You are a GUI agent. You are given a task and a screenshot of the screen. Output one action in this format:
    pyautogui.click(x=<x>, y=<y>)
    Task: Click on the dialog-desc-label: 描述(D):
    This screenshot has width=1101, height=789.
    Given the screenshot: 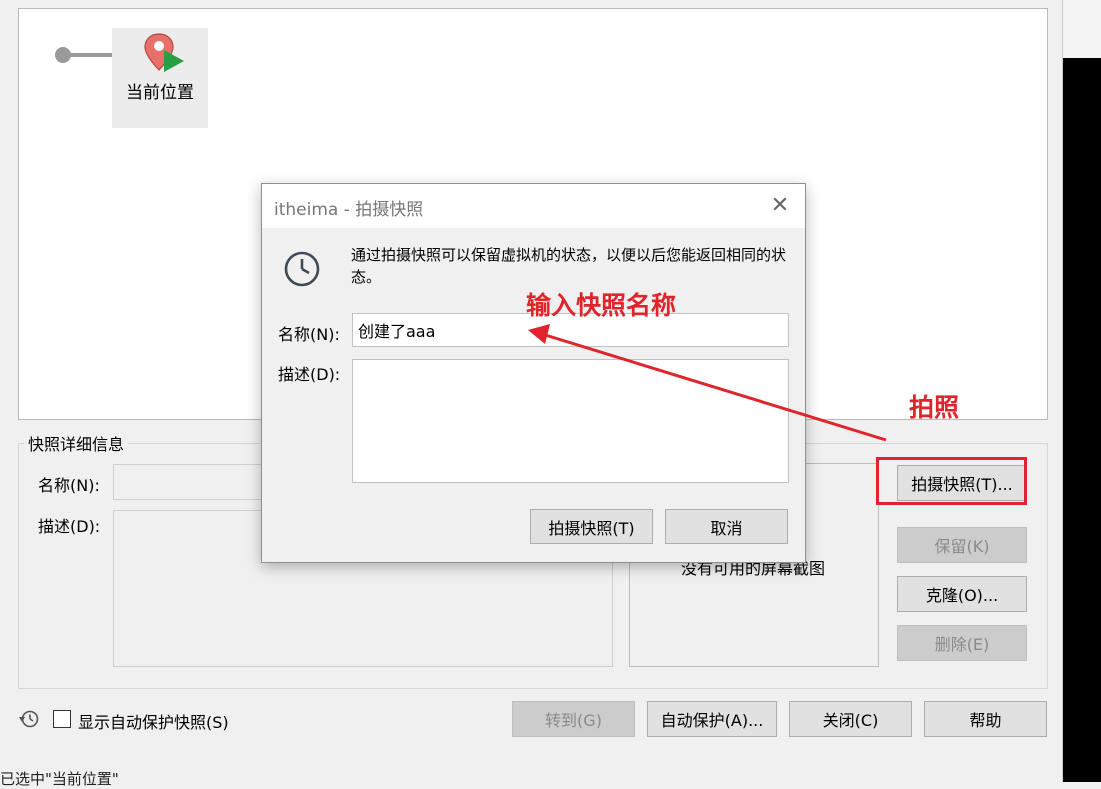 What is the action you would take?
    pyautogui.click(x=309, y=374)
    